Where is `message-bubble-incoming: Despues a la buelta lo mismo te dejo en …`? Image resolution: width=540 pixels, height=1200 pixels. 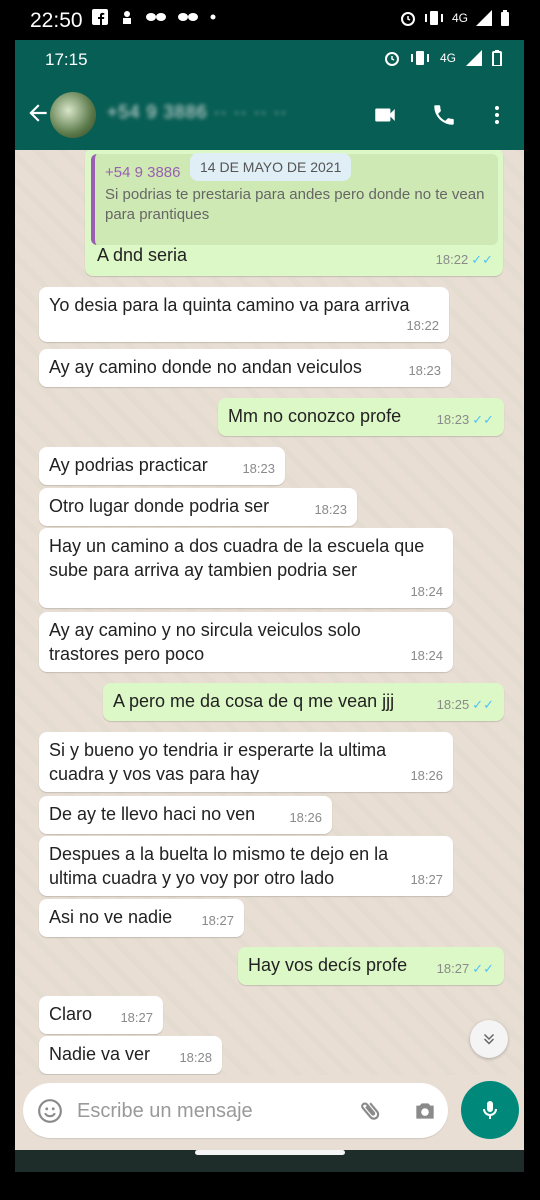
message-bubble-incoming: Despues a la buelta lo mismo te dejo en … is located at coordinates (246, 866).